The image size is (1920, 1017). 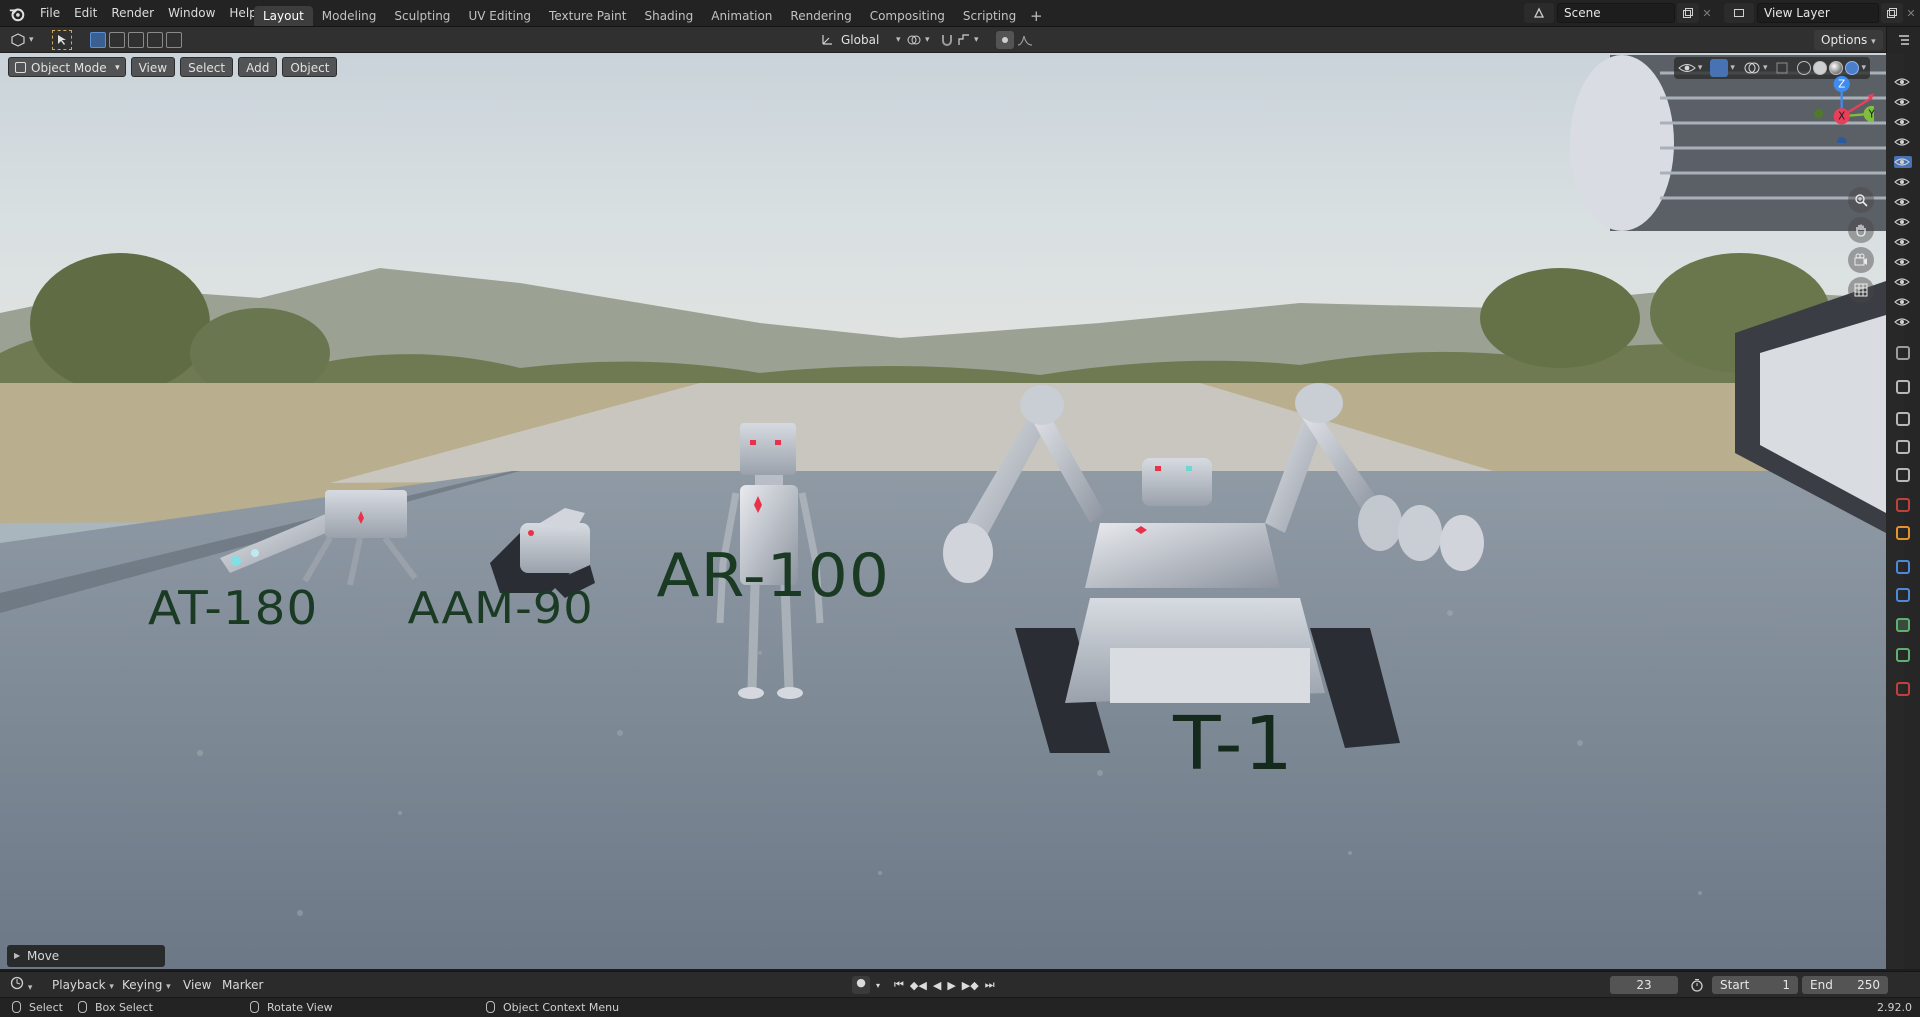 I want to click on tool-tab-icon, so click(x=1903, y=353).